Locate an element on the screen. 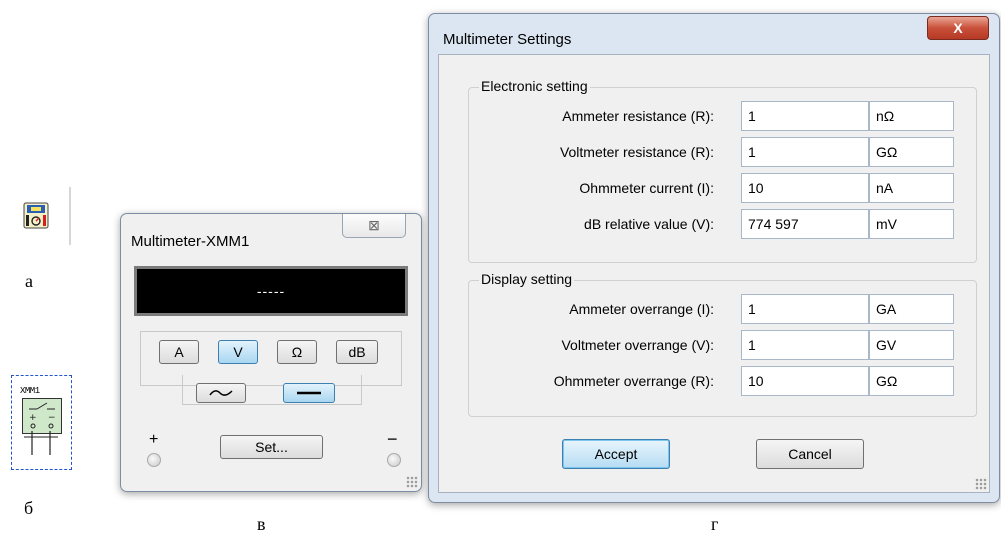 Image resolution: width=1001 pixels, height=536 pixels. voltmeter-overrange-unit-text: GV is located at coordinates (886, 345).